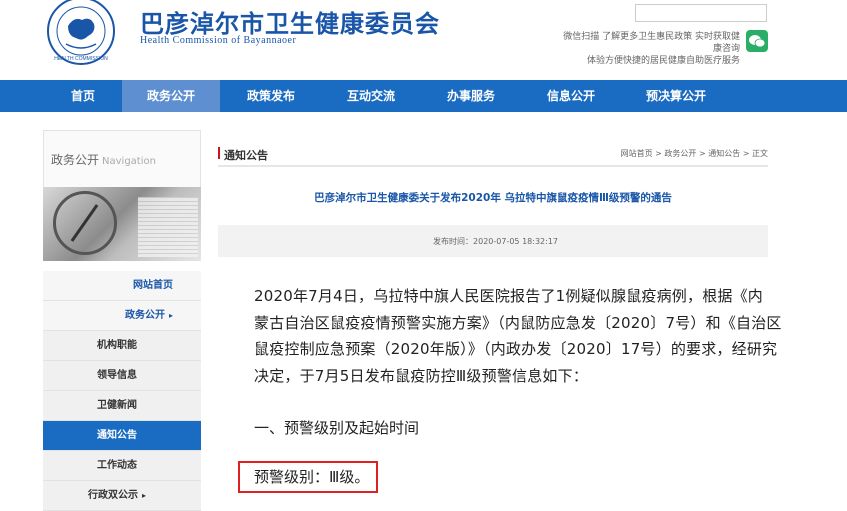  What do you see at coordinates (509, 296) in the screenshot?
I see `paragraph-line: 2020年7月4日，乌拉特中旗人民医院报告了1例疑似腺鼠疫病例，根据《内` at bounding box center [509, 296].